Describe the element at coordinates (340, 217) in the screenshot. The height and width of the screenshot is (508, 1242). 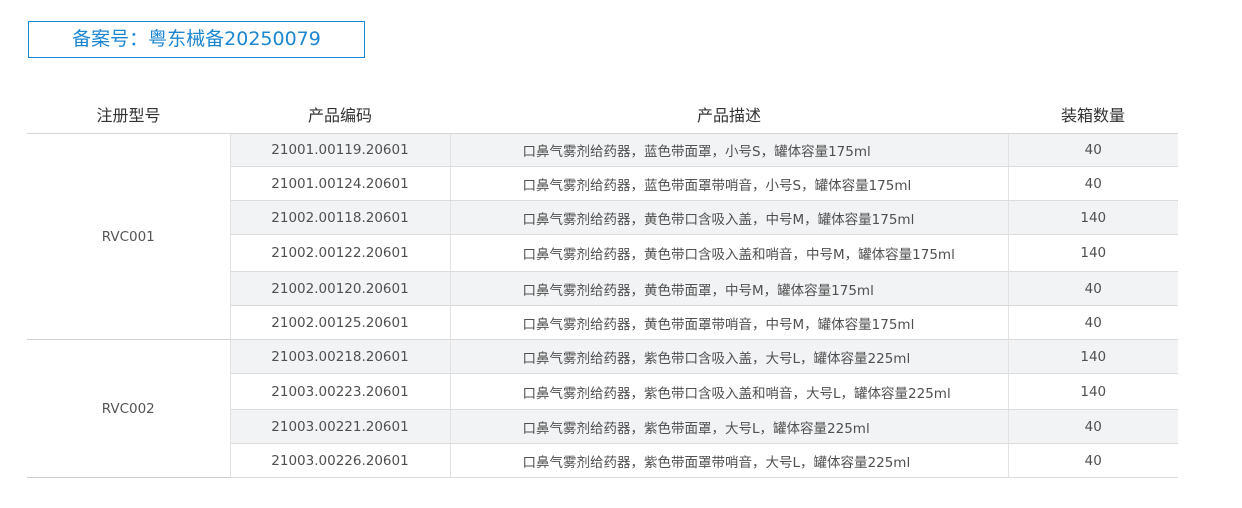
I see `product-code: 21002.00118.20601` at that location.